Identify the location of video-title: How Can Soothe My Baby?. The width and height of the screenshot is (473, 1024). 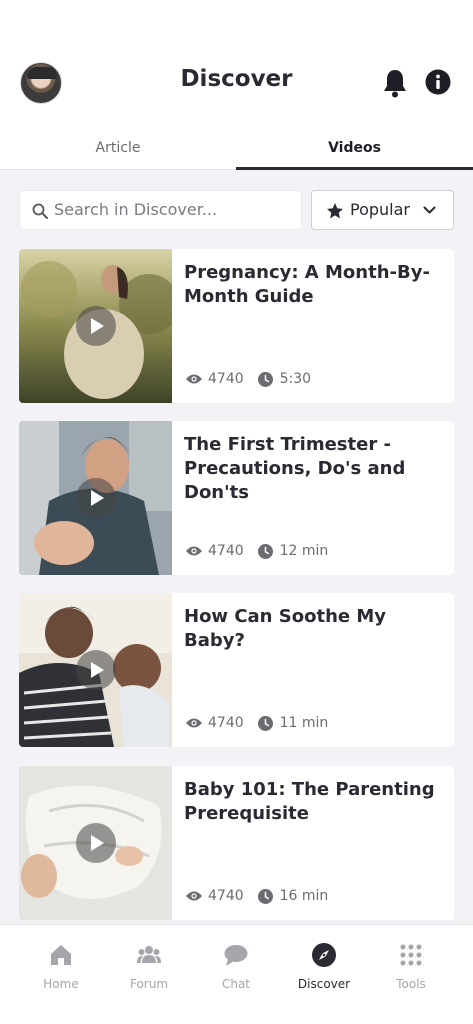
(285, 628).